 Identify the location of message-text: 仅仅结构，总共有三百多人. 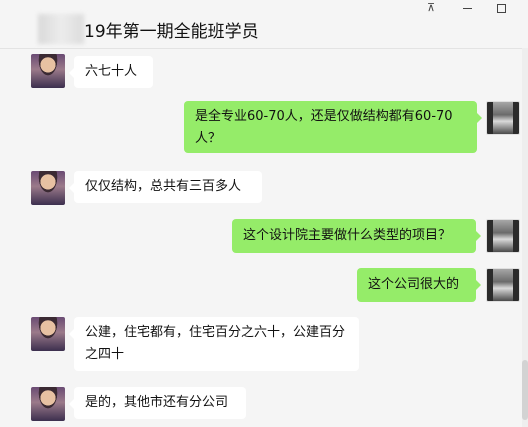
(163, 186).